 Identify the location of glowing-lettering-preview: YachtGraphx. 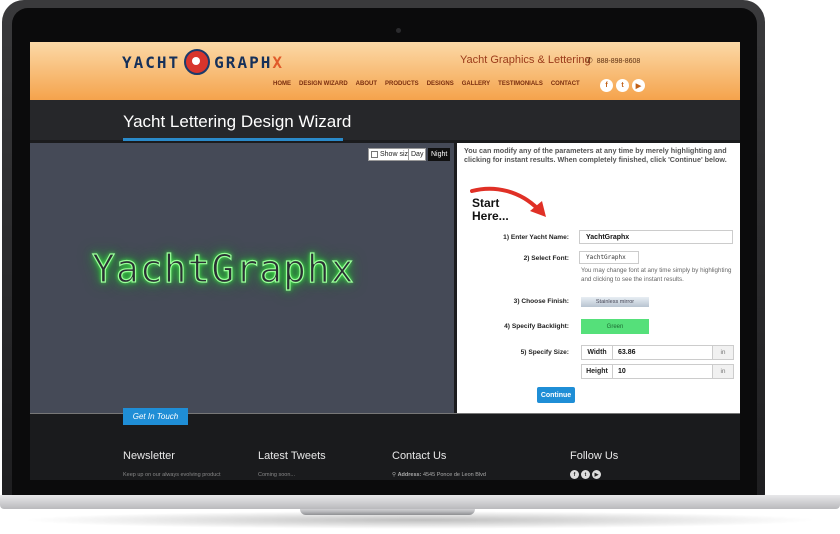
(223, 268).